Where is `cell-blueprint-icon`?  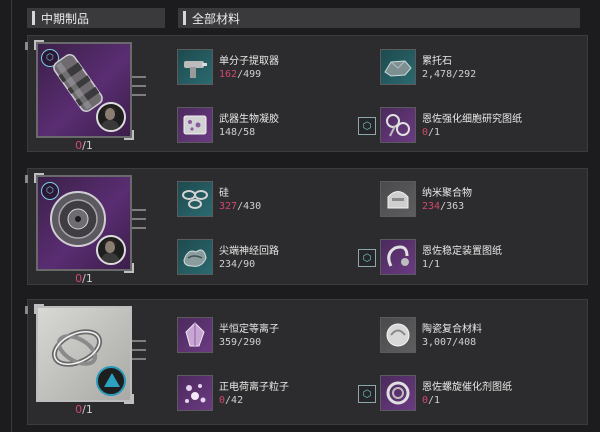
cell-blueprint-icon is located at coordinates (398, 125).